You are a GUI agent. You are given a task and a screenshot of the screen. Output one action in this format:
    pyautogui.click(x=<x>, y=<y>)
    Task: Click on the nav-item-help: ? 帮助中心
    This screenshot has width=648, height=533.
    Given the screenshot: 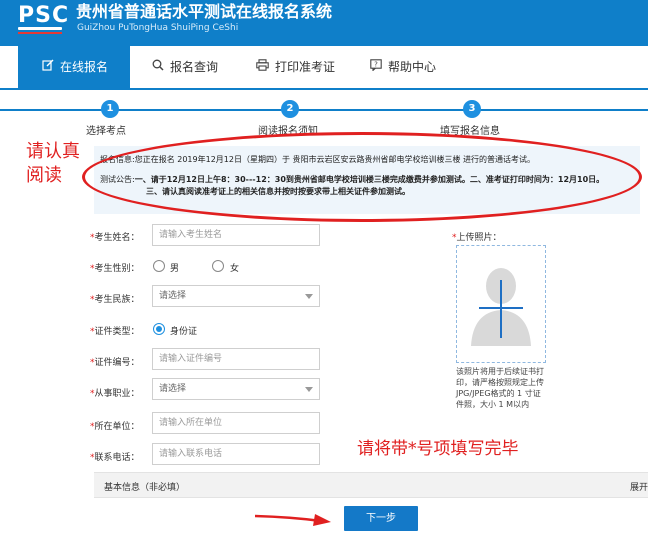 What is the action you would take?
    pyautogui.click(x=403, y=67)
    